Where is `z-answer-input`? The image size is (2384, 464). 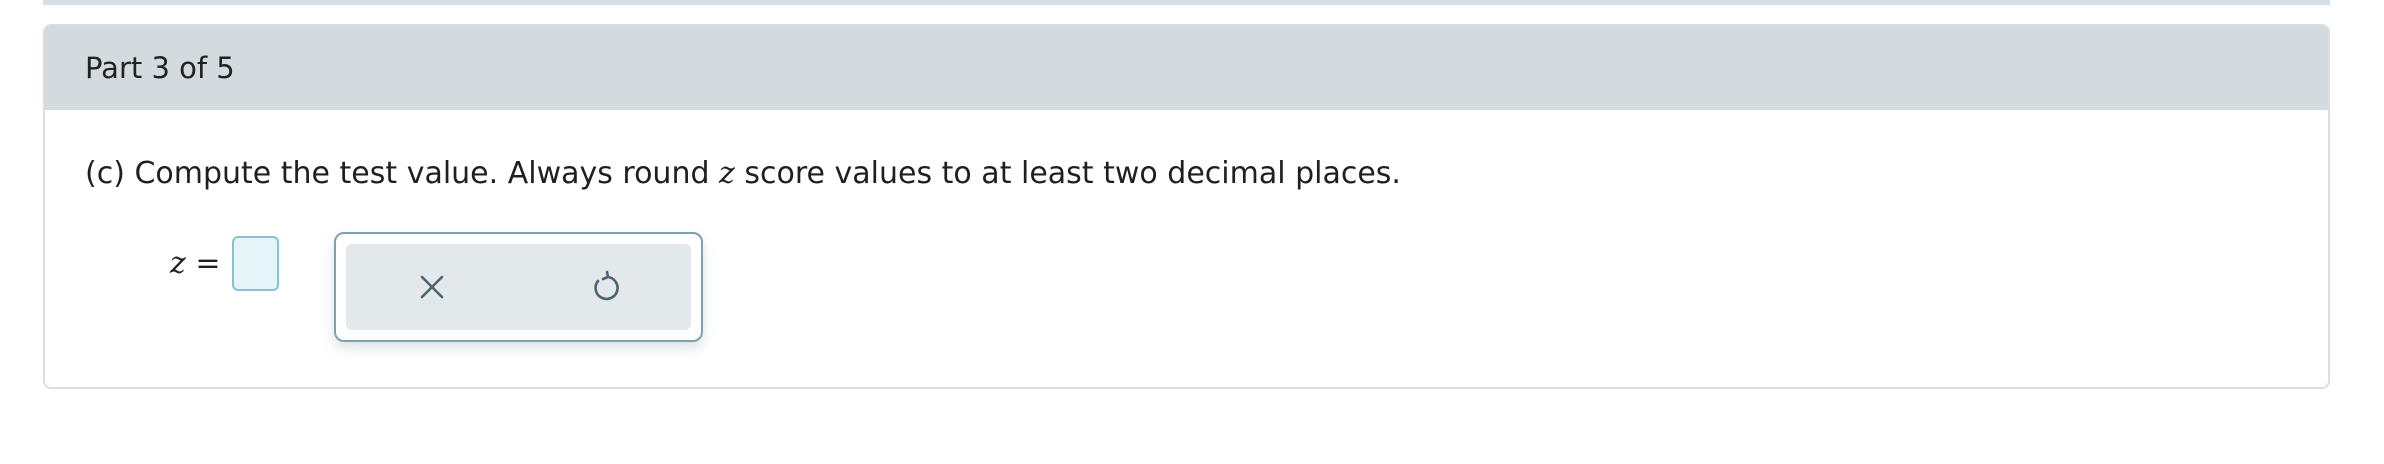
z-answer-input is located at coordinates (256, 263).